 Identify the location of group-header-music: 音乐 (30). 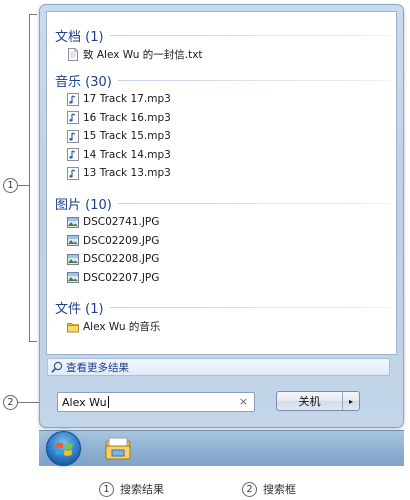
(222, 80).